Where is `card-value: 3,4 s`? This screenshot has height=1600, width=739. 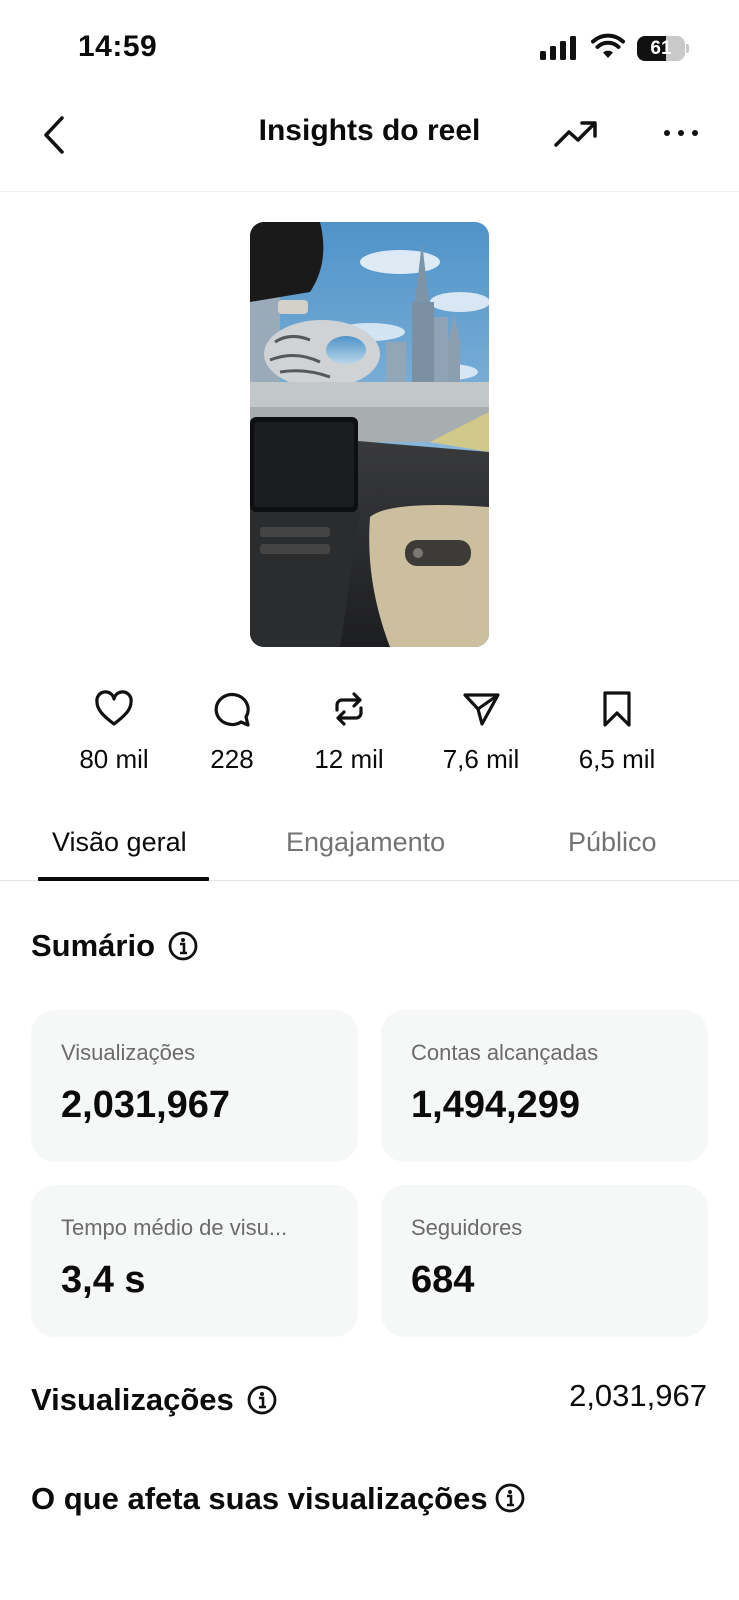
card-value: 3,4 s is located at coordinates (103, 1280).